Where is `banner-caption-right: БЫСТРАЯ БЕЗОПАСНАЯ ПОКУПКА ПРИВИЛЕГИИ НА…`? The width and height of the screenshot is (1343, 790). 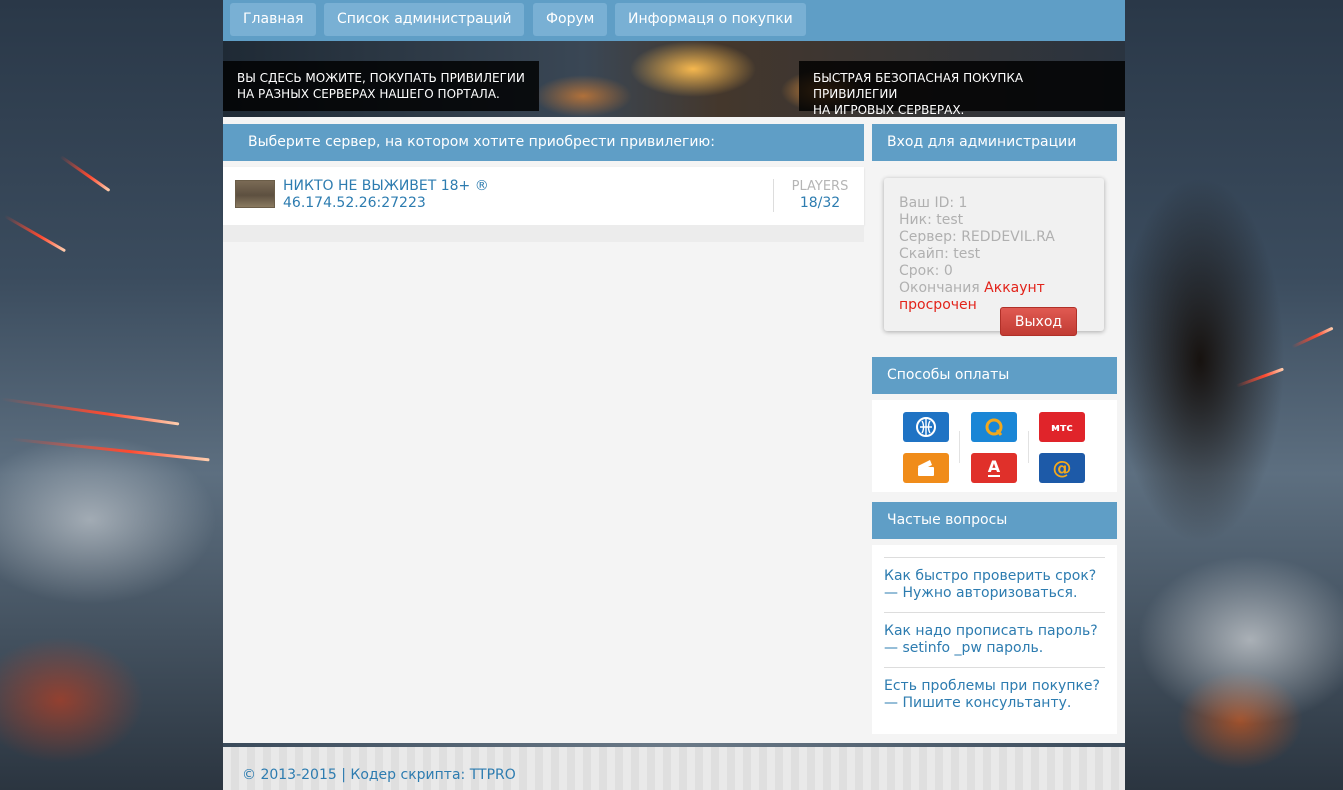
banner-caption-right: БЫСТРАЯ БЕЗОПАСНАЯ ПОКУПКА ПРИВИЛЕГИИ НА… is located at coordinates (962, 89).